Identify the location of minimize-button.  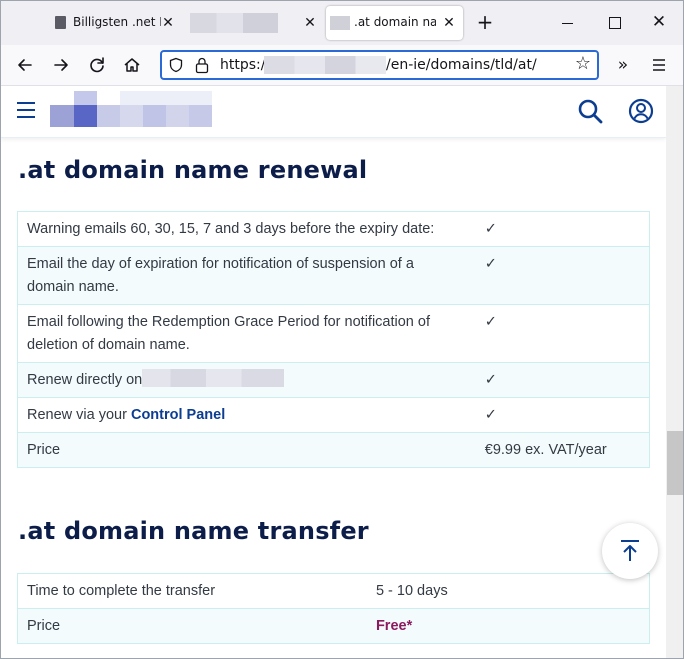
(568, 22).